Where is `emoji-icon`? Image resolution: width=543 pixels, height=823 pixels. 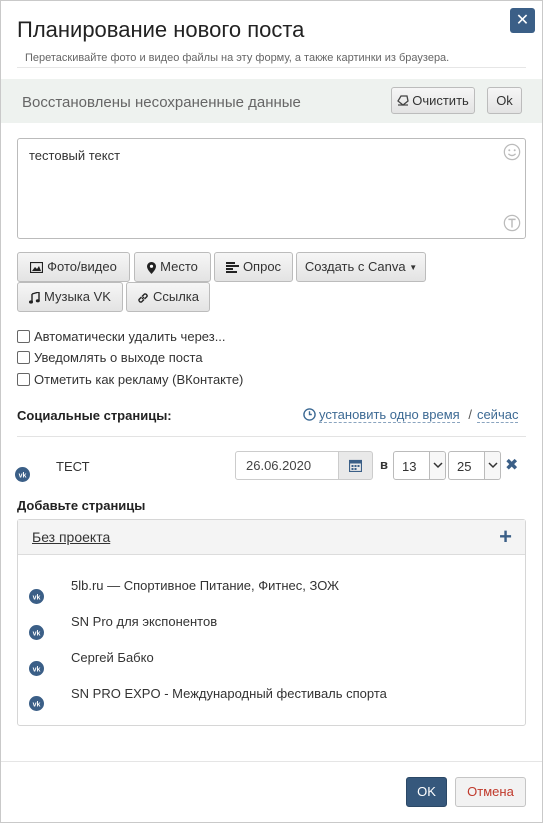
emoji-icon is located at coordinates (512, 152).